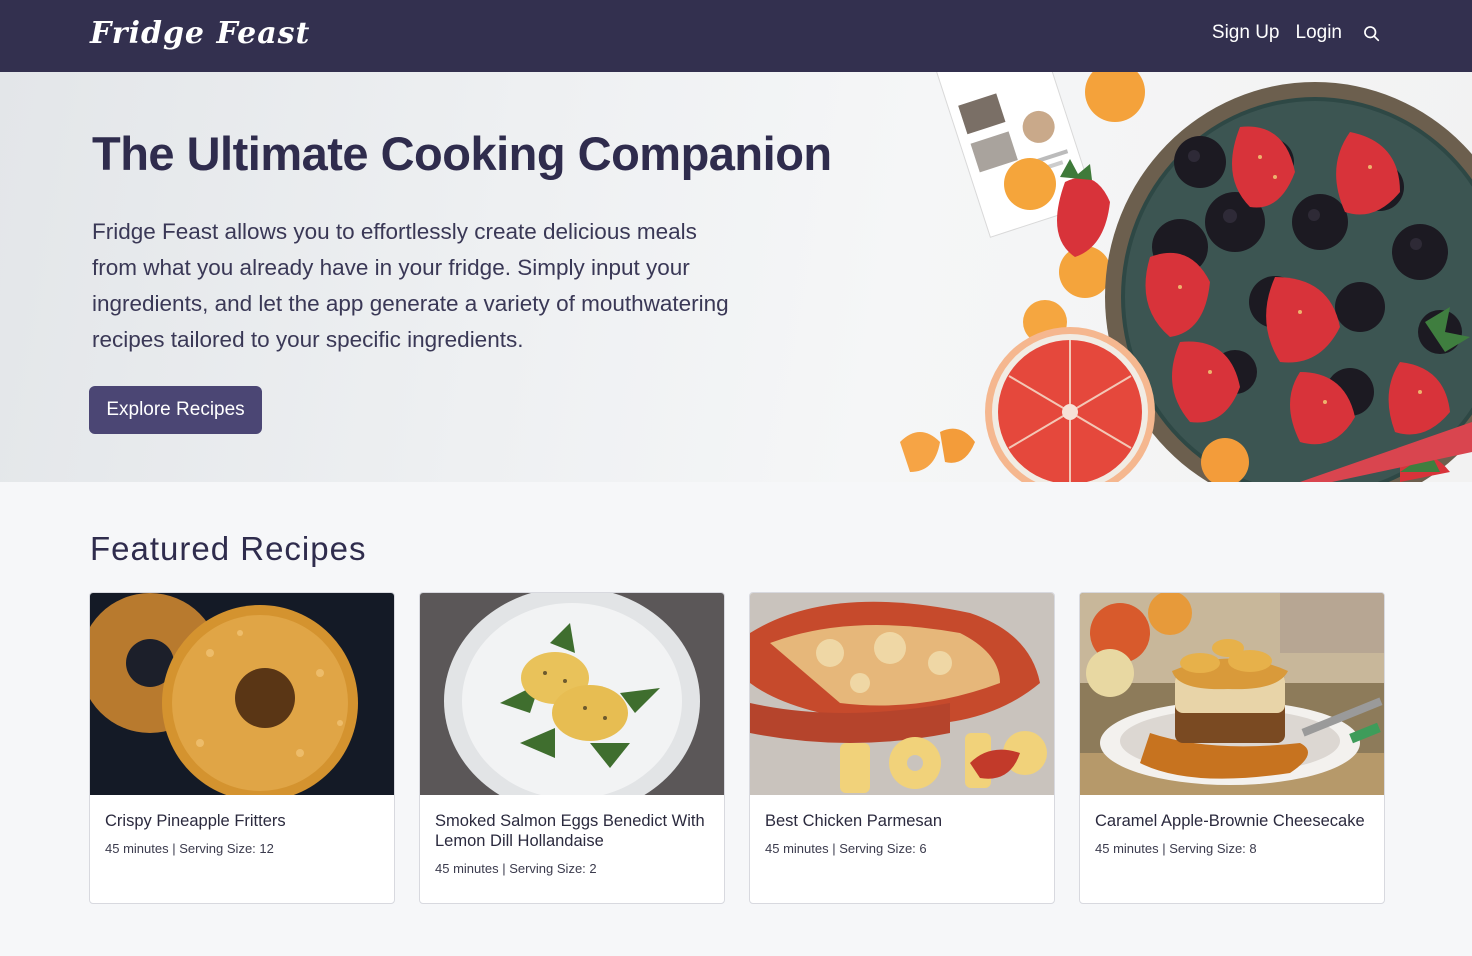 The width and height of the screenshot is (1472, 956). What do you see at coordinates (200, 33) in the screenshot?
I see `logo: Fridge Feast` at bounding box center [200, 33].